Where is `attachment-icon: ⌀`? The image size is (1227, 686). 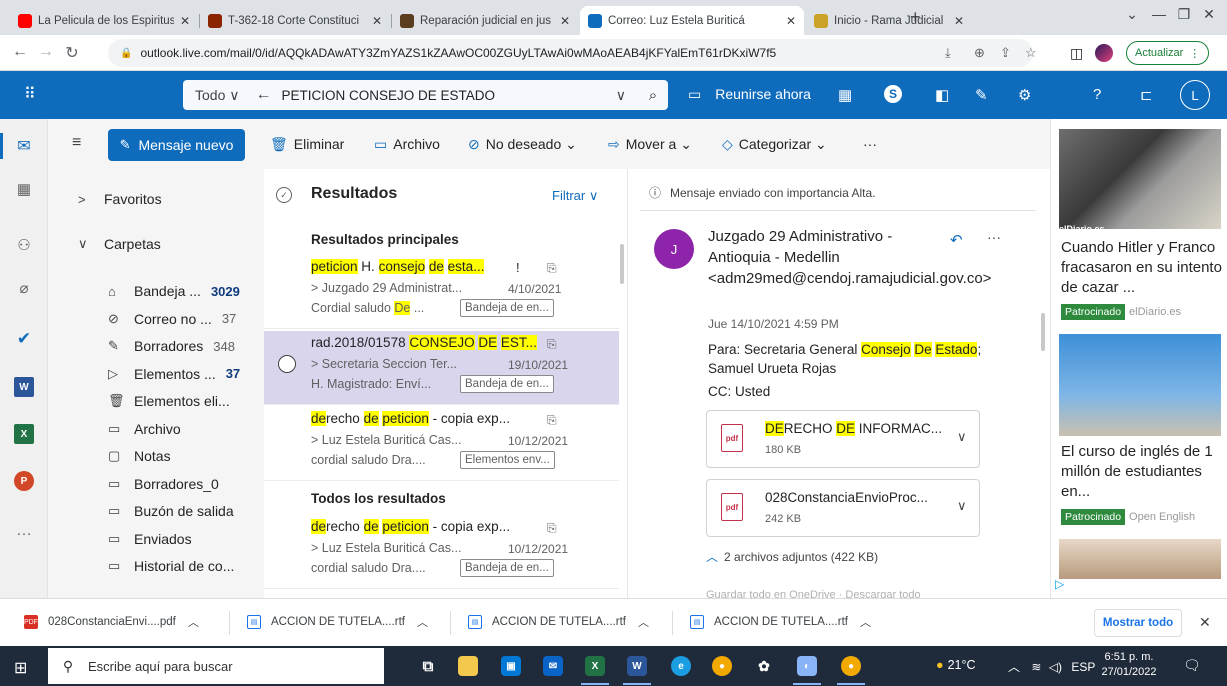 attachment-icon: ⌀ is located at coordinates (24, 288).